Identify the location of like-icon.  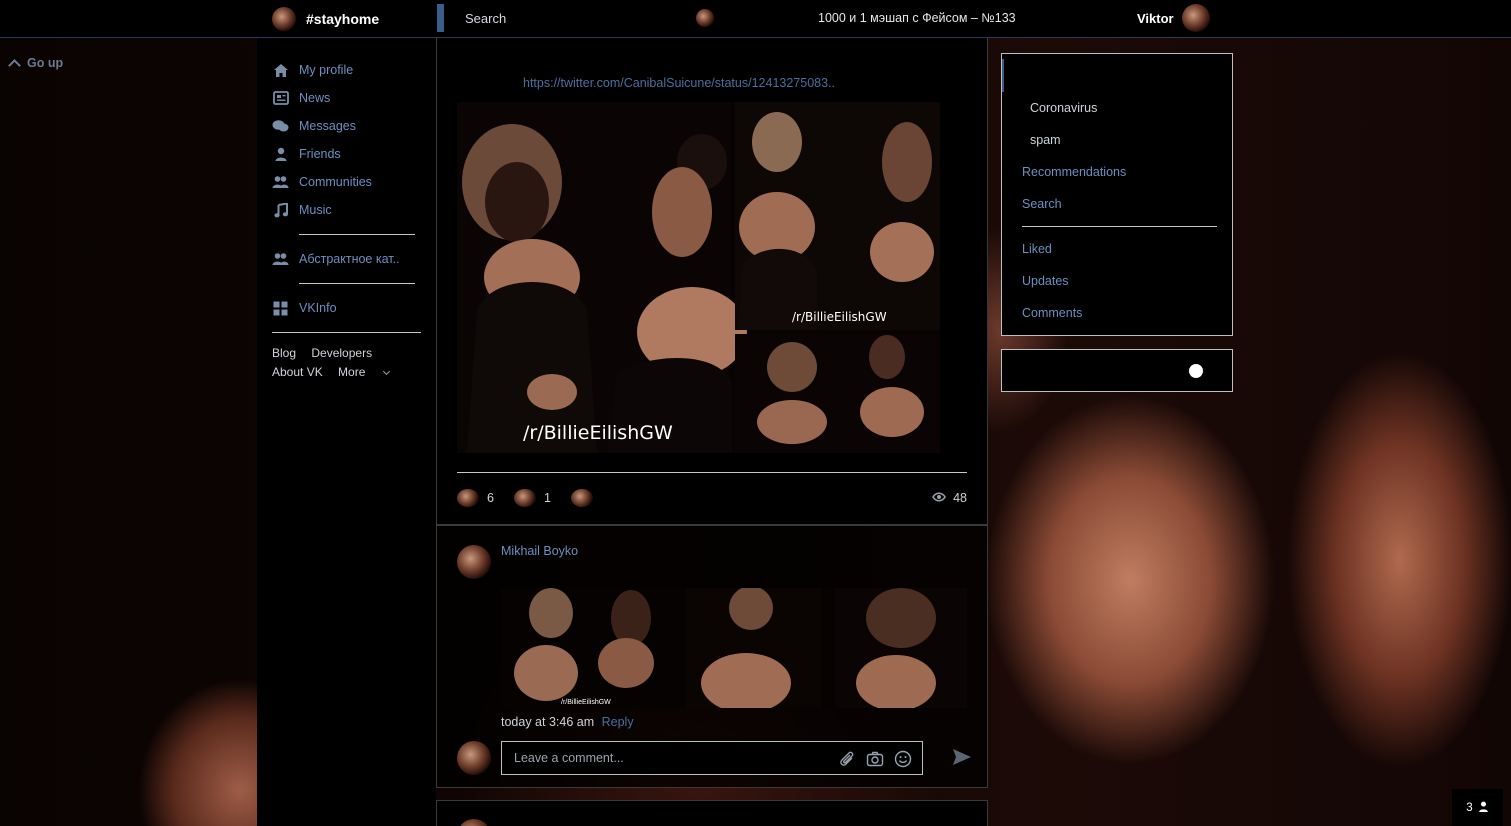
(468, 498).